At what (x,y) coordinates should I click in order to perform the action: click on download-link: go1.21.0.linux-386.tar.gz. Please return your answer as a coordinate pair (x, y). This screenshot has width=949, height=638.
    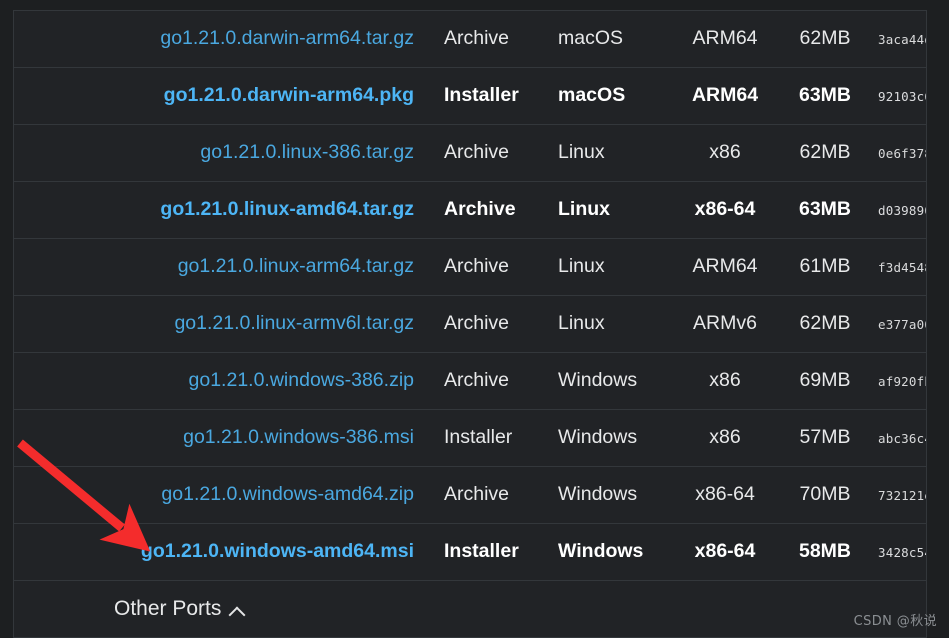
    Looking at the image, I should click on (225, 152).